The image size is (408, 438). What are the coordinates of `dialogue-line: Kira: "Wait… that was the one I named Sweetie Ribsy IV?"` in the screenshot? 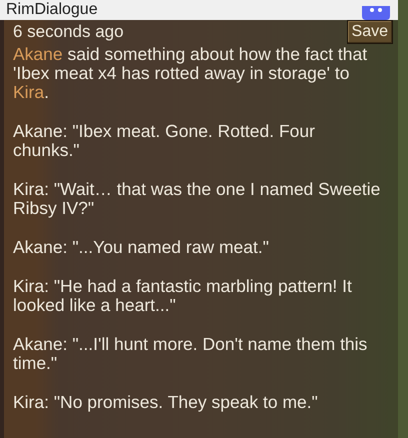 It's located at (197, 199).